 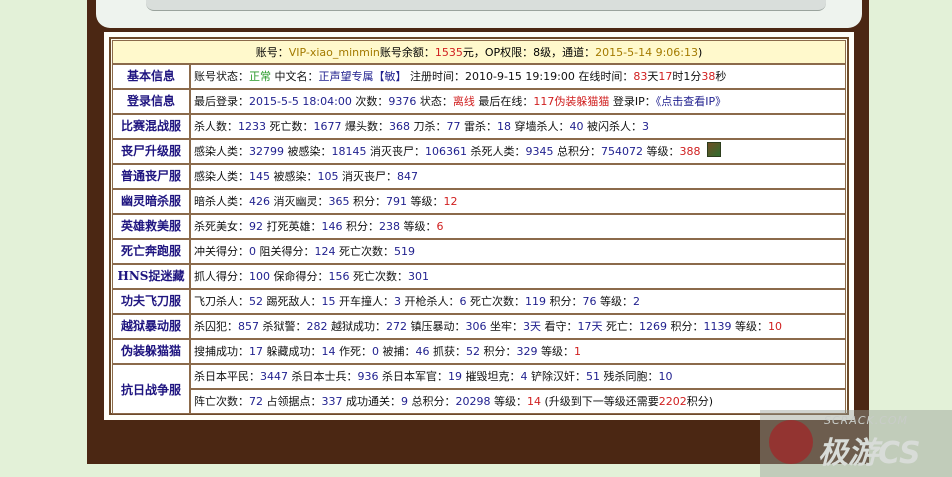 I want to click on row11-part-3: 14, so click(x=328, y=351).